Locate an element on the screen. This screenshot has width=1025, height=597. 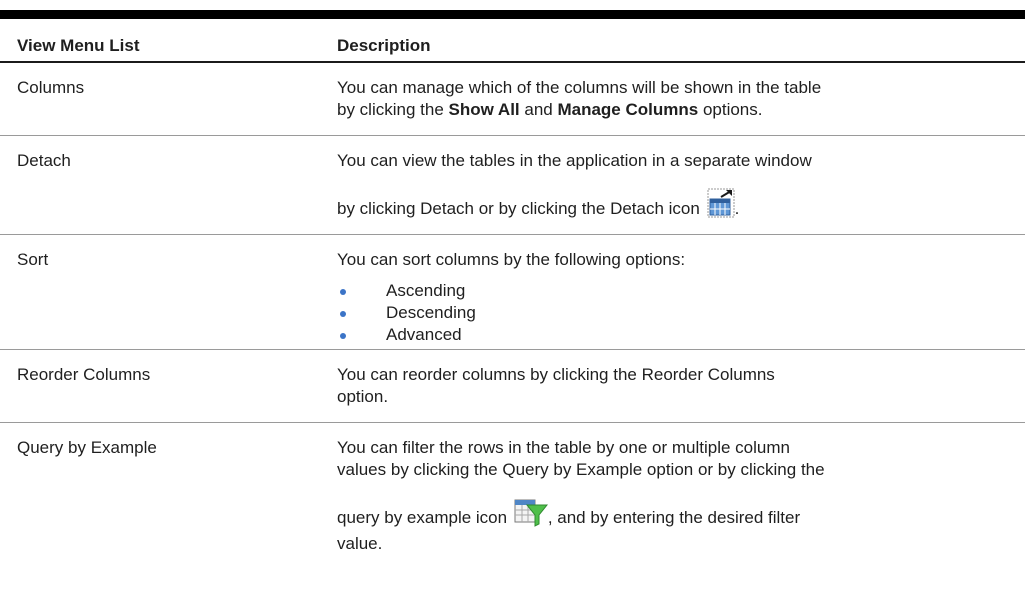
header-description: Description is located at coordinates (384, 45).